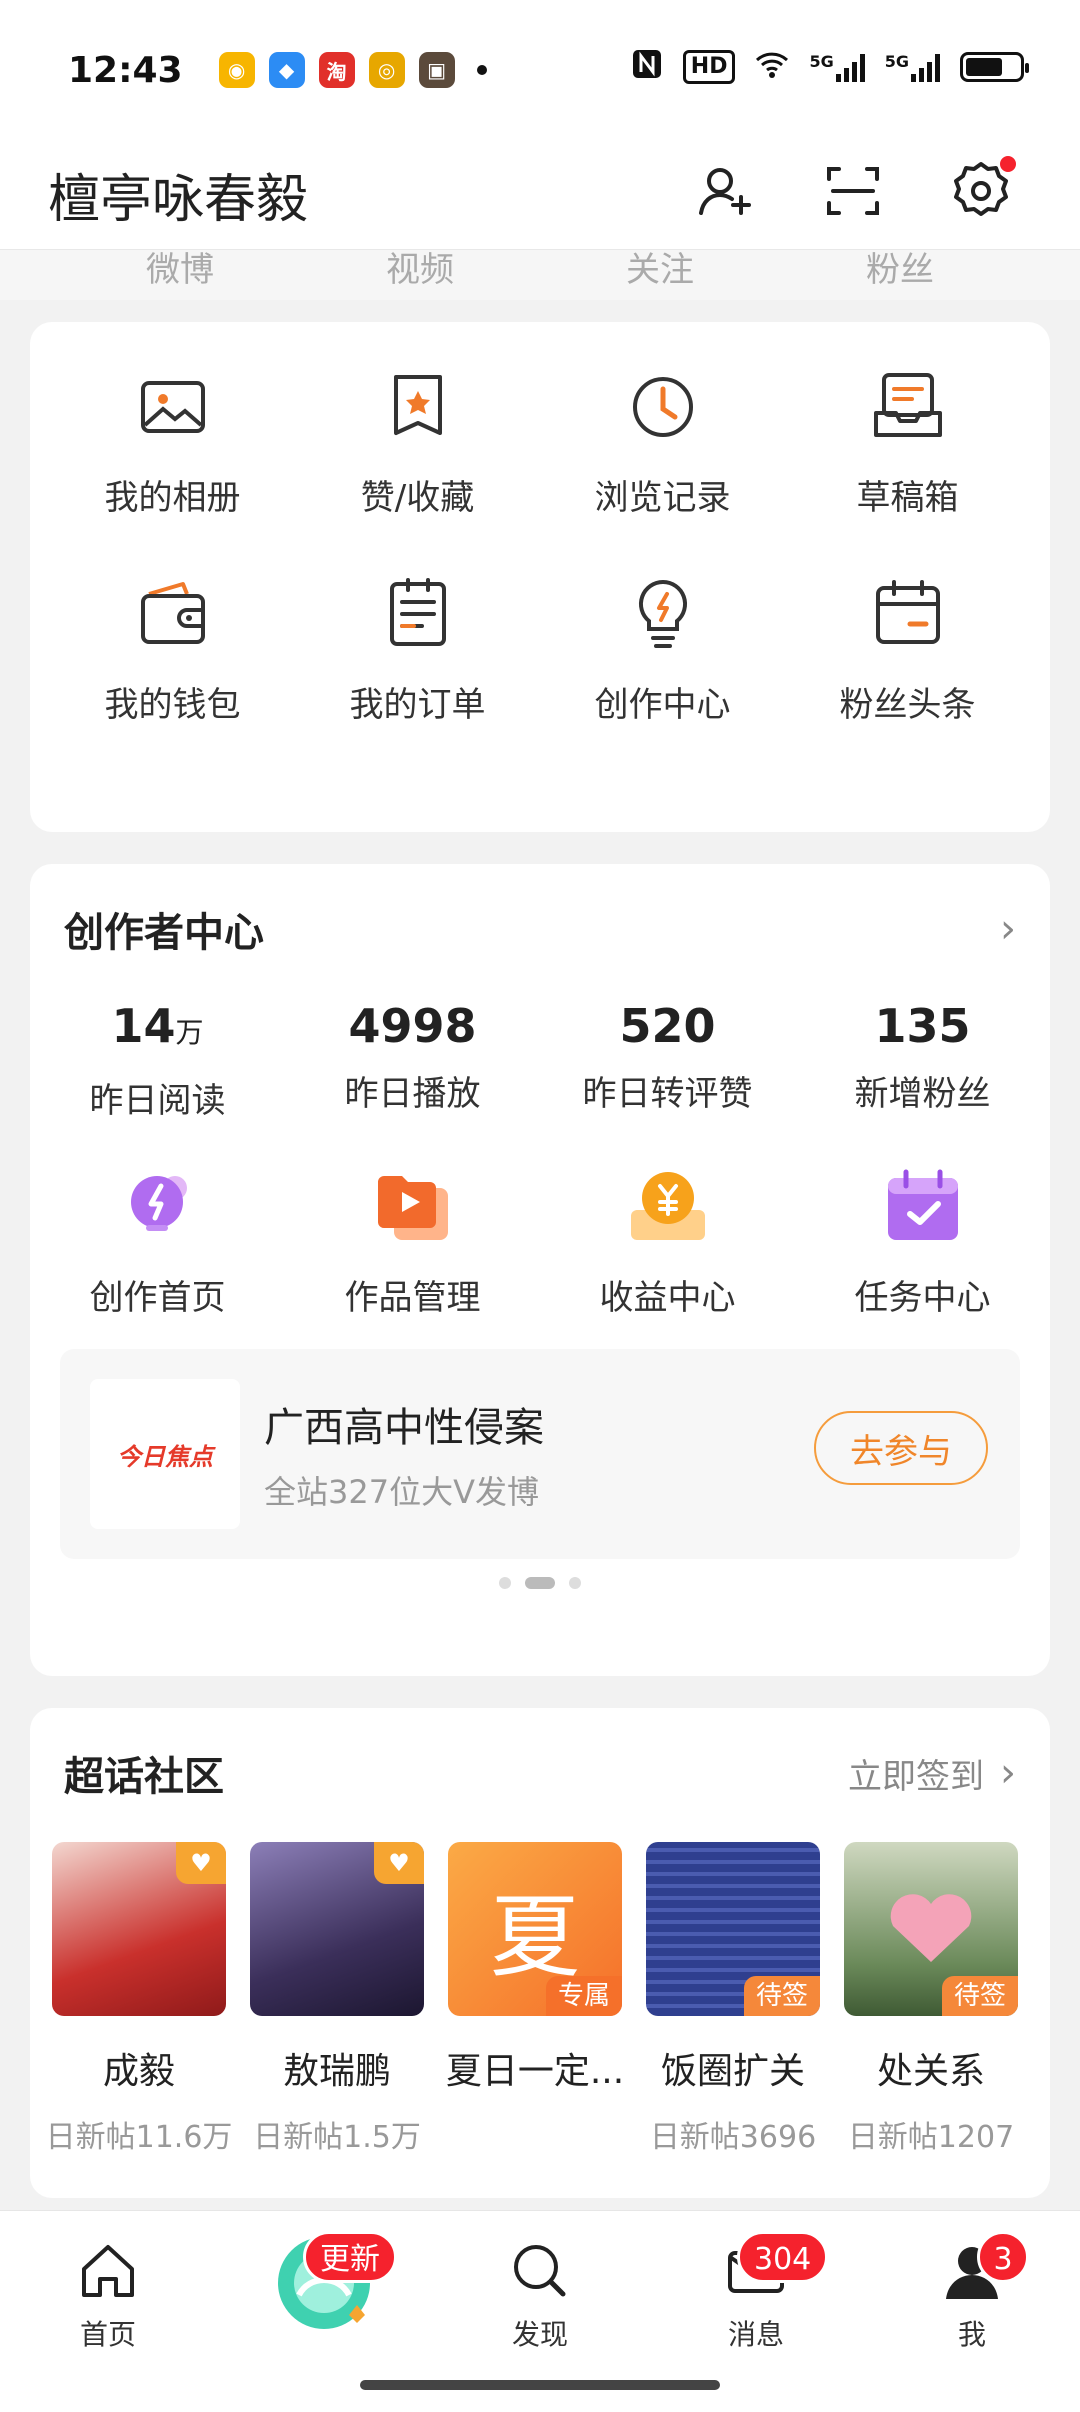 The height and width of the screenshot is (2412, 1080). Describe the element at coordinates (125, 70) in the screenshot. I see `status-time: 12:43` at that location.